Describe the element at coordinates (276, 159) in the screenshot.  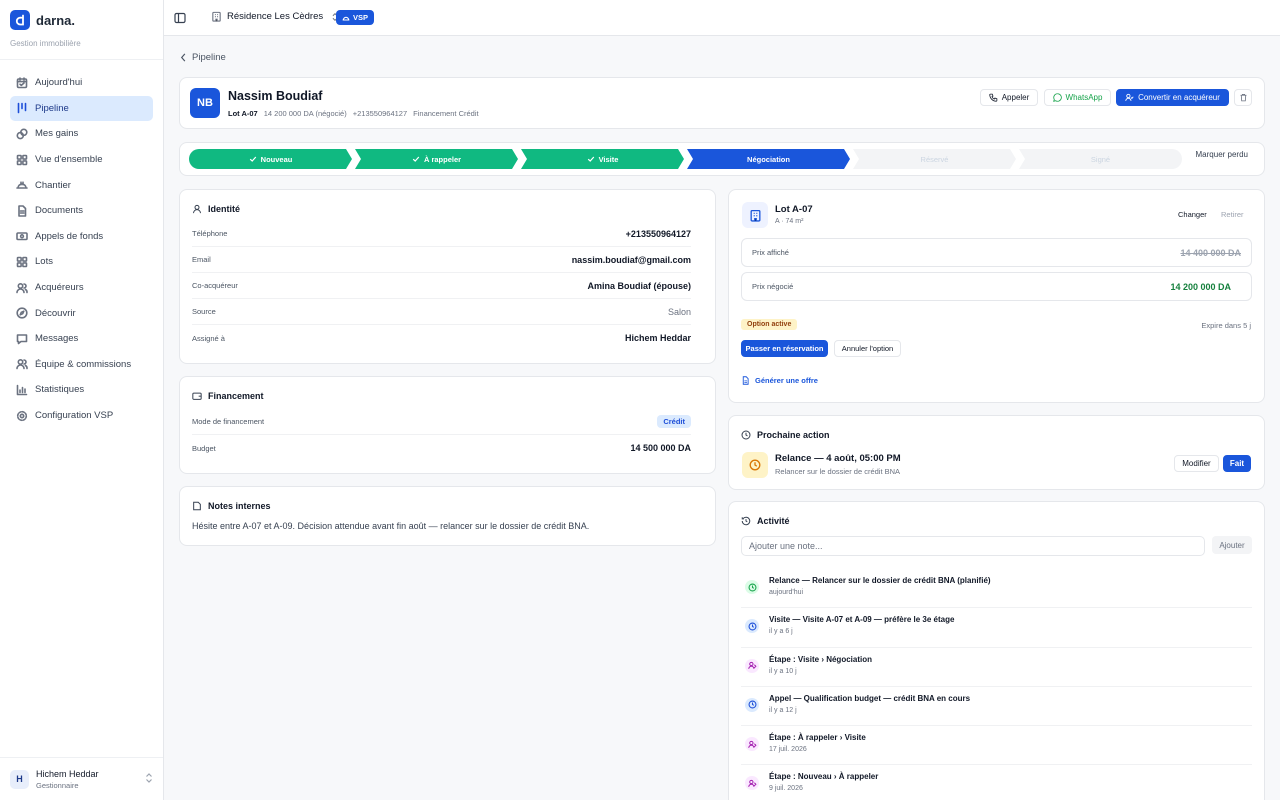
I see `stage-label: Nouveau` at that location.